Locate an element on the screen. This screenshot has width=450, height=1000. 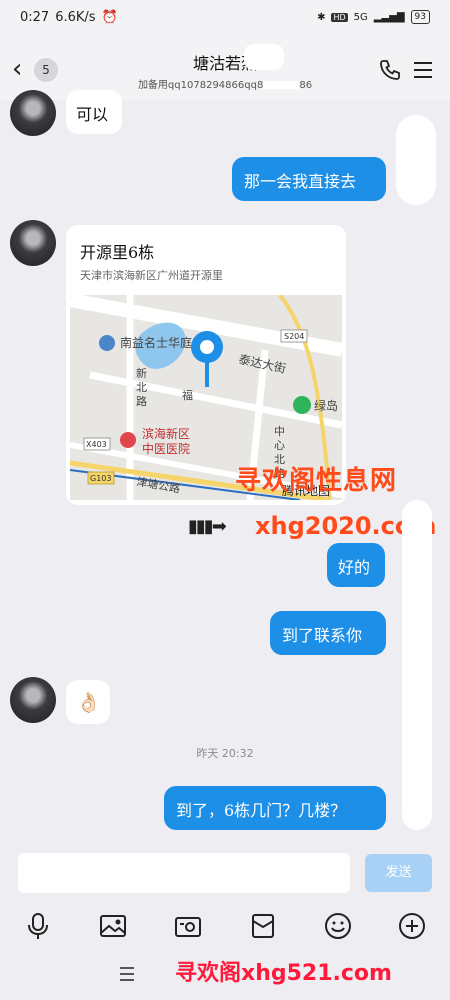
watermark-text: 寻欢阁xhg521.com is located at coordinates (283, 973).